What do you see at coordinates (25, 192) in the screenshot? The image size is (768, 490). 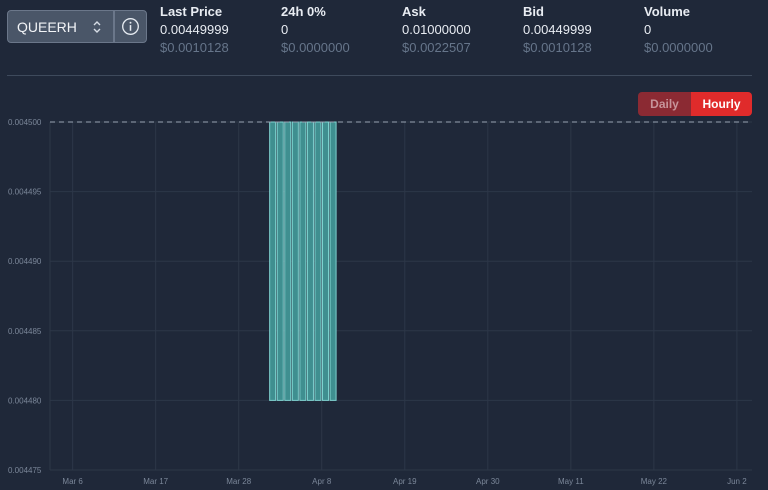 I see `y-tick-label: 0.004495` at bounding box center [25, 192].